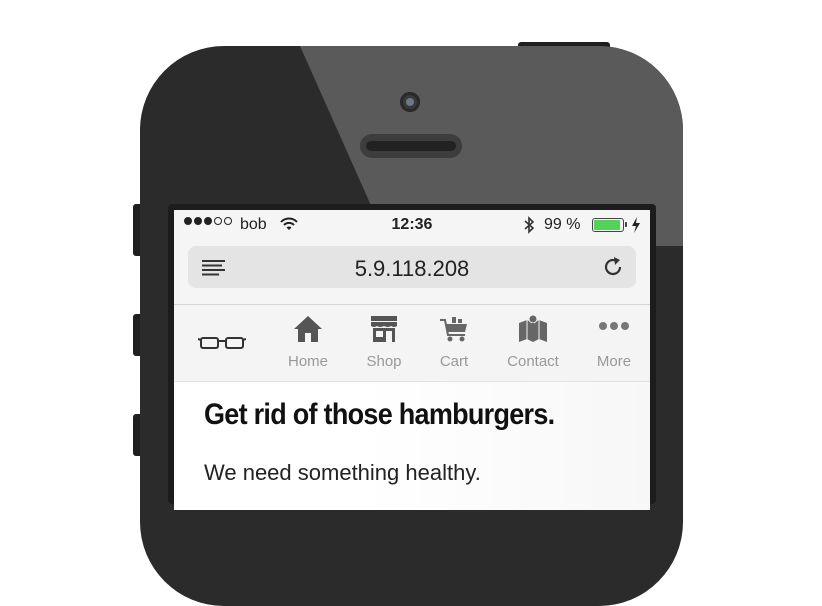  What do you see at coordinates (412, 225) in the screenshot?
I see `status-bar: bob 12:36 99 %` at bounding box center [412, 225].